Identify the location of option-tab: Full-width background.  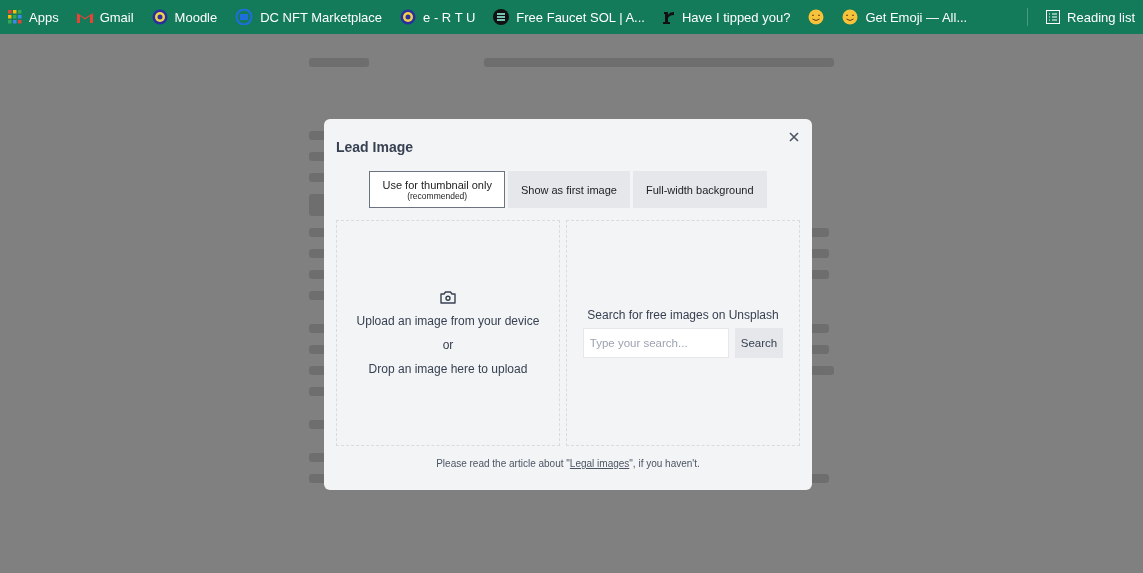
(699, 189).